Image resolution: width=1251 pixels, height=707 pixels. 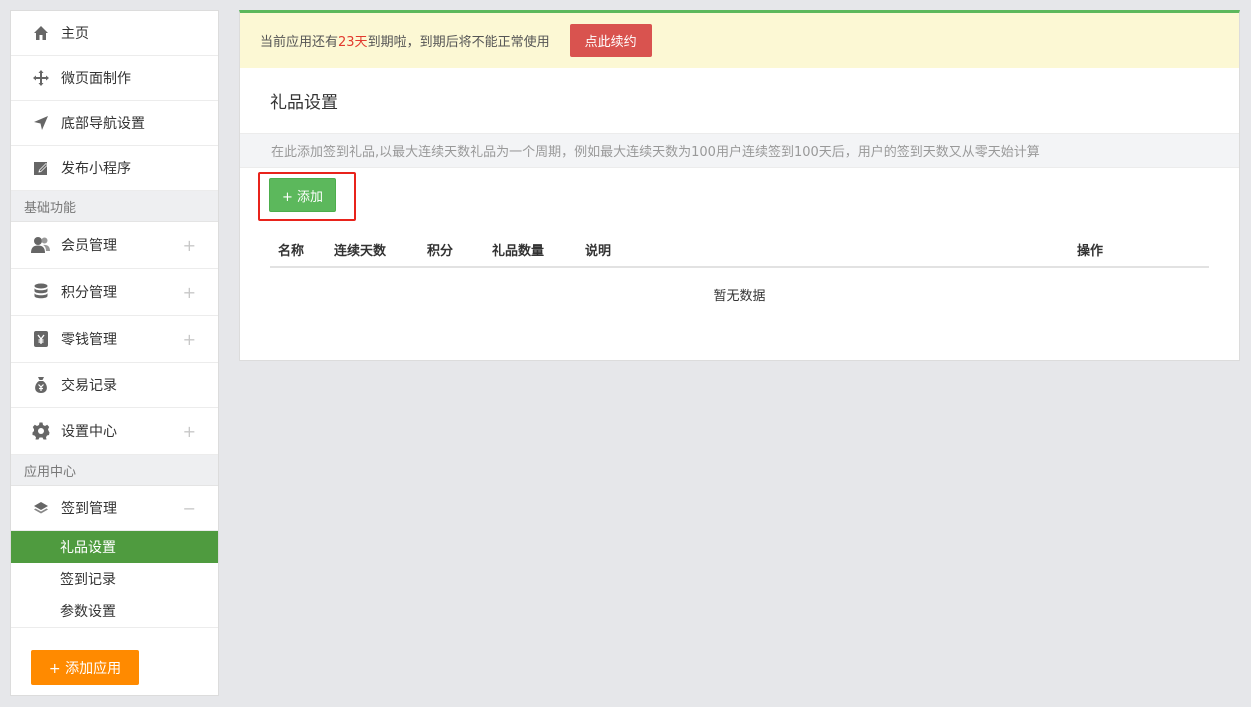 What do you see at coordinates (41, 508) in the screenshot?
I see `layers-icon` at bounding box center [41, 508].